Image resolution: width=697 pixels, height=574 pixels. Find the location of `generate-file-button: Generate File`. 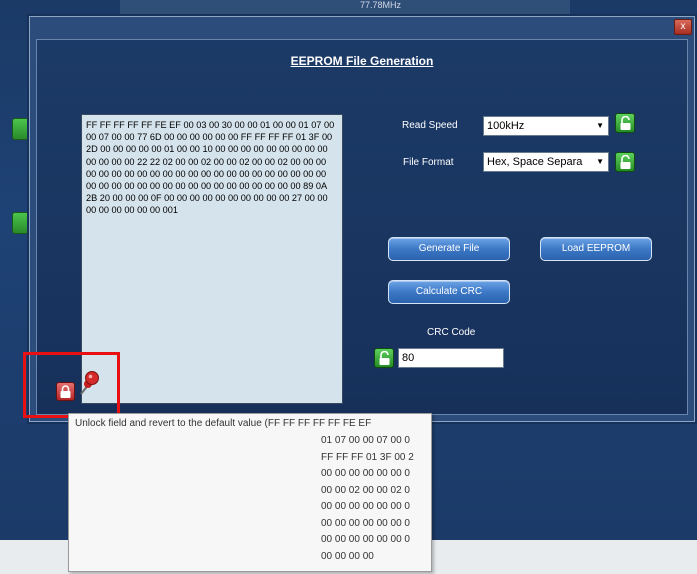

generate-file-button: Generate File is located at coordinates (449, 249).